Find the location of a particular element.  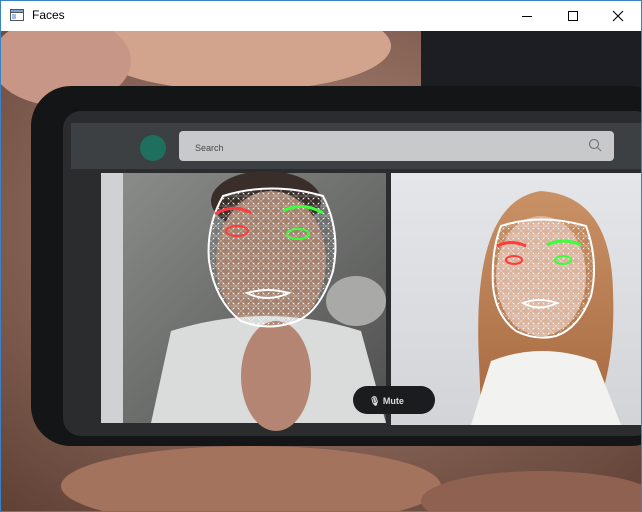

maximize-icon is located at coordinates (573, 16).